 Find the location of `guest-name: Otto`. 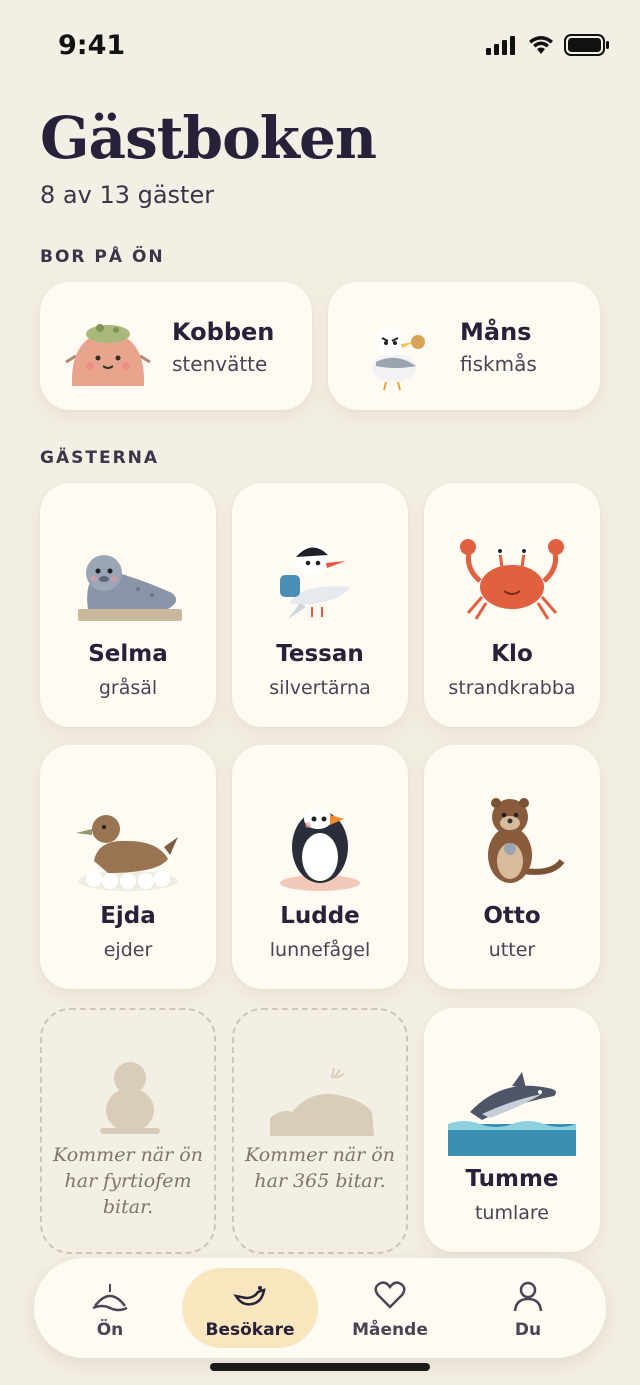

guest-name: Otto is located at coordinates (512, 916).